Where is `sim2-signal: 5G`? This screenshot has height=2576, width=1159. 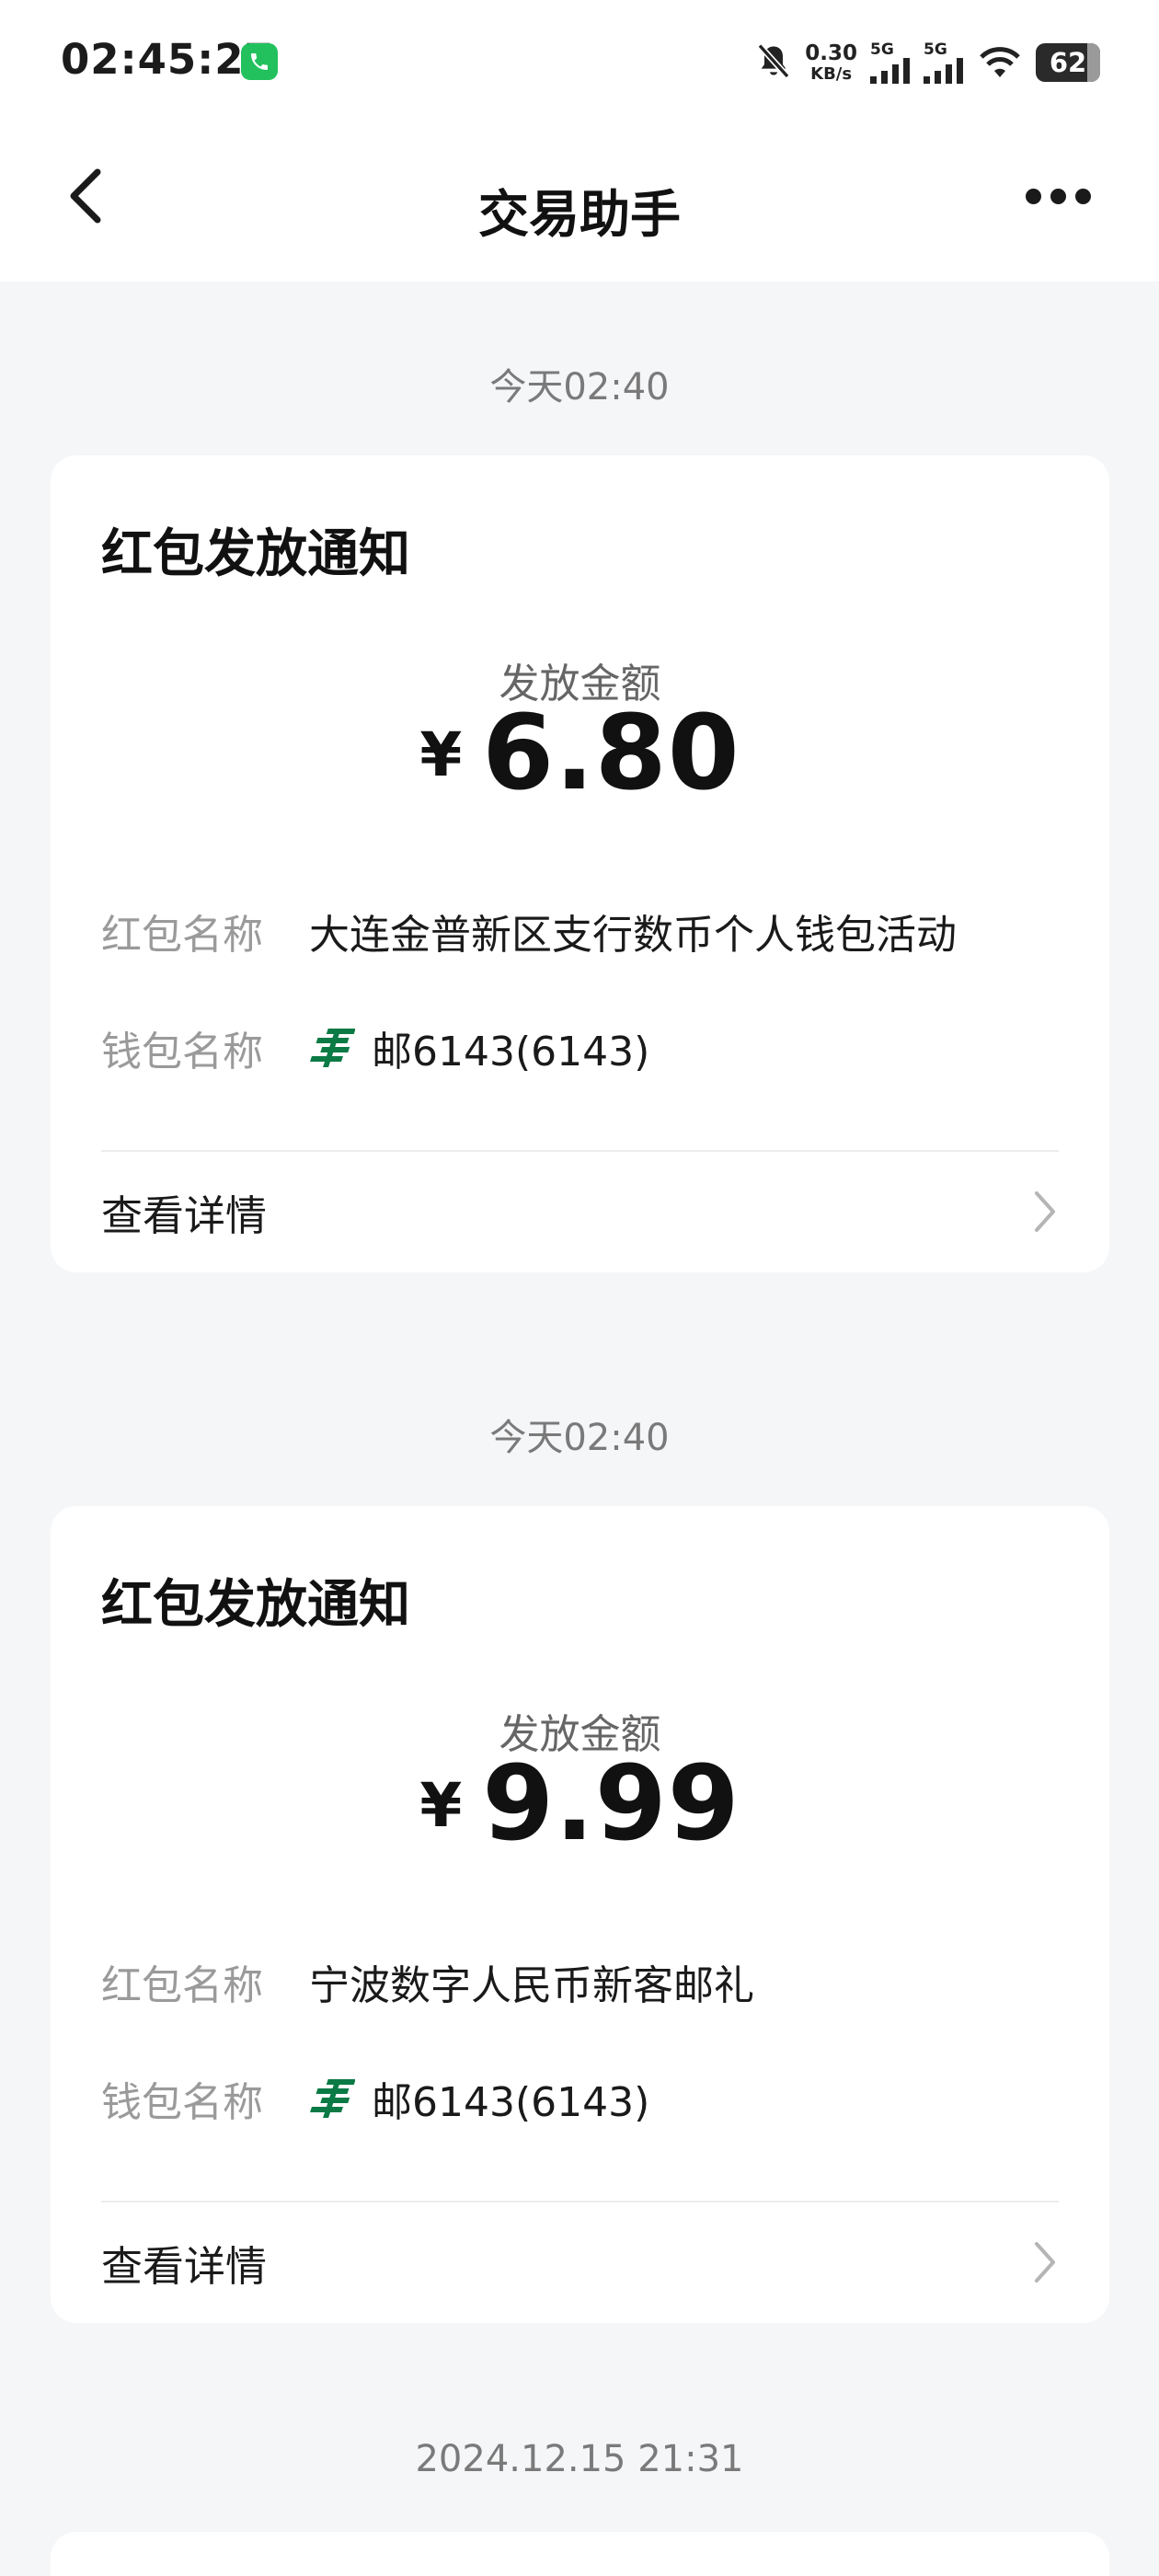 sim2-signal: 5G is located at coordinates (944, 62).